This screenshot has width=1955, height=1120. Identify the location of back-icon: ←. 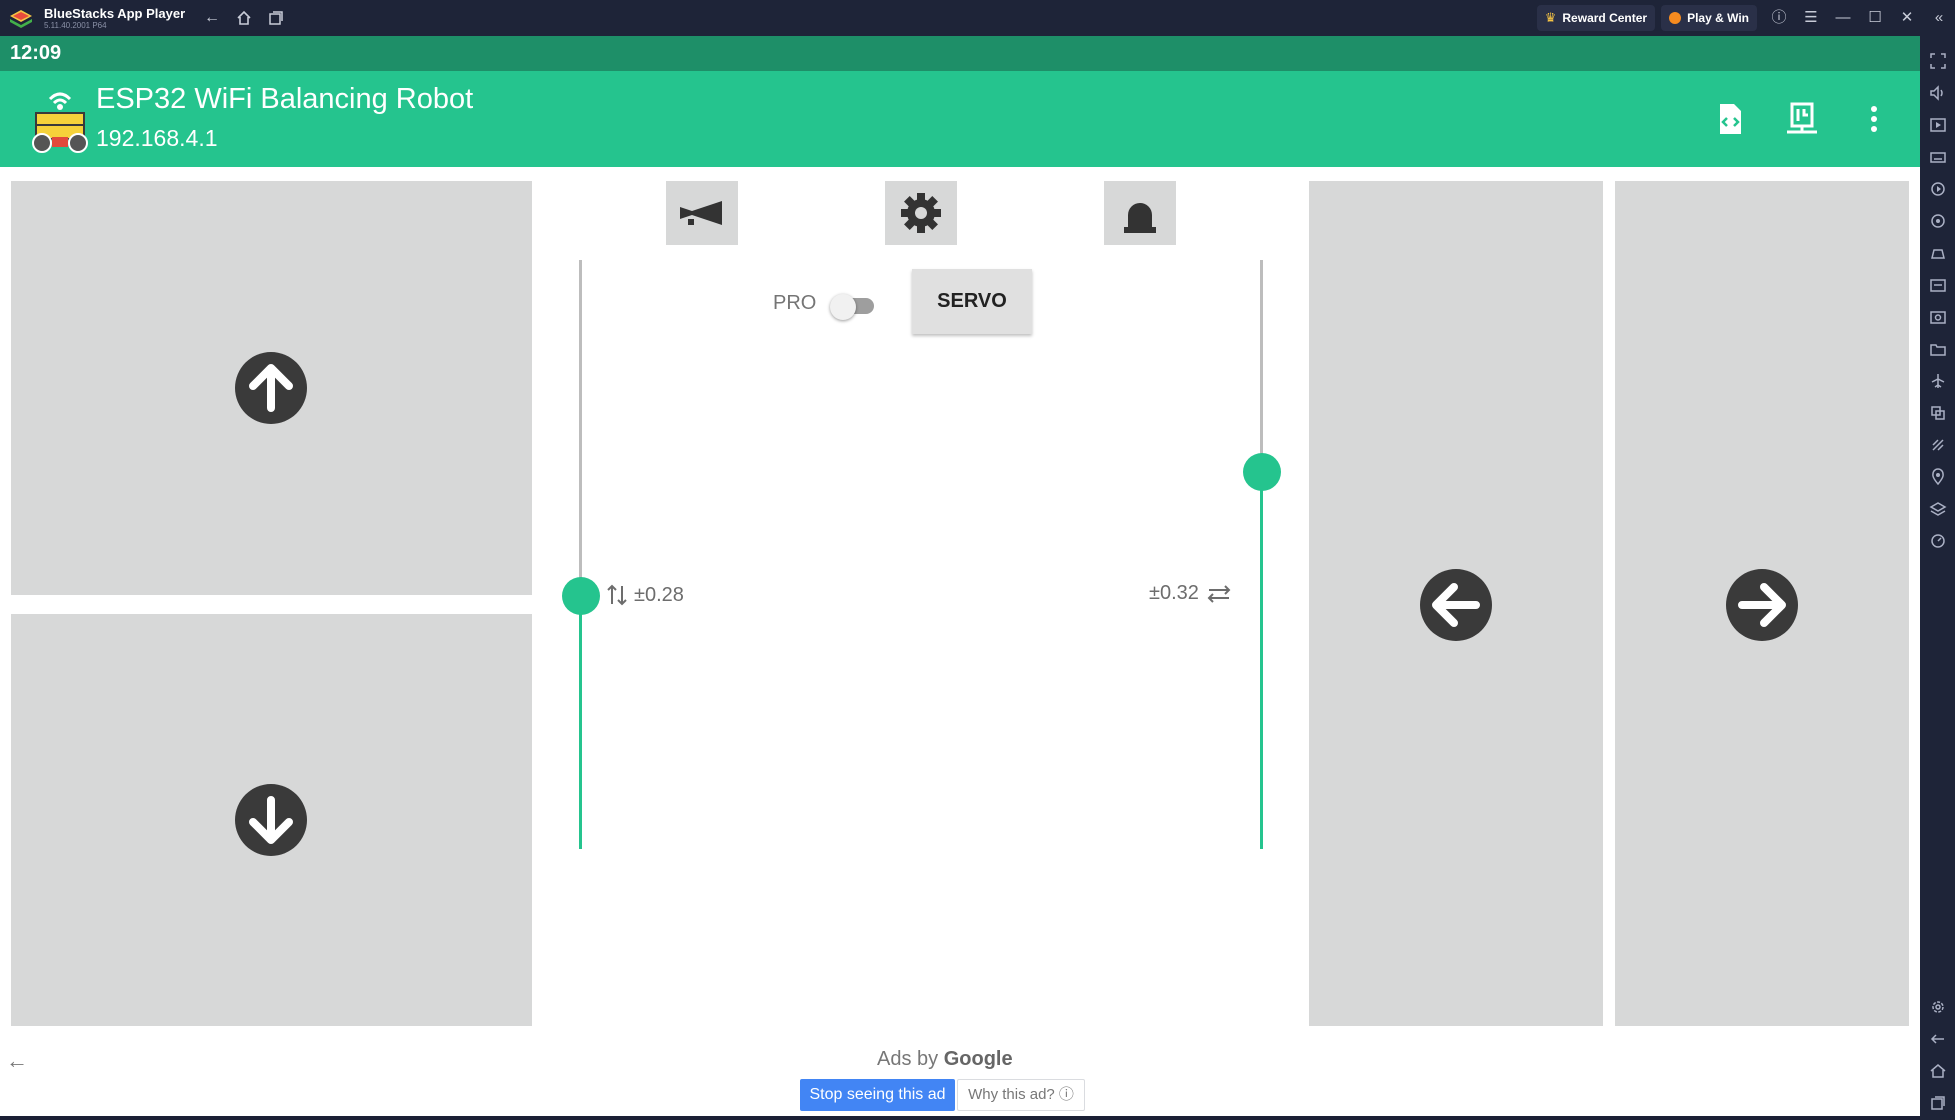
(212, 18).